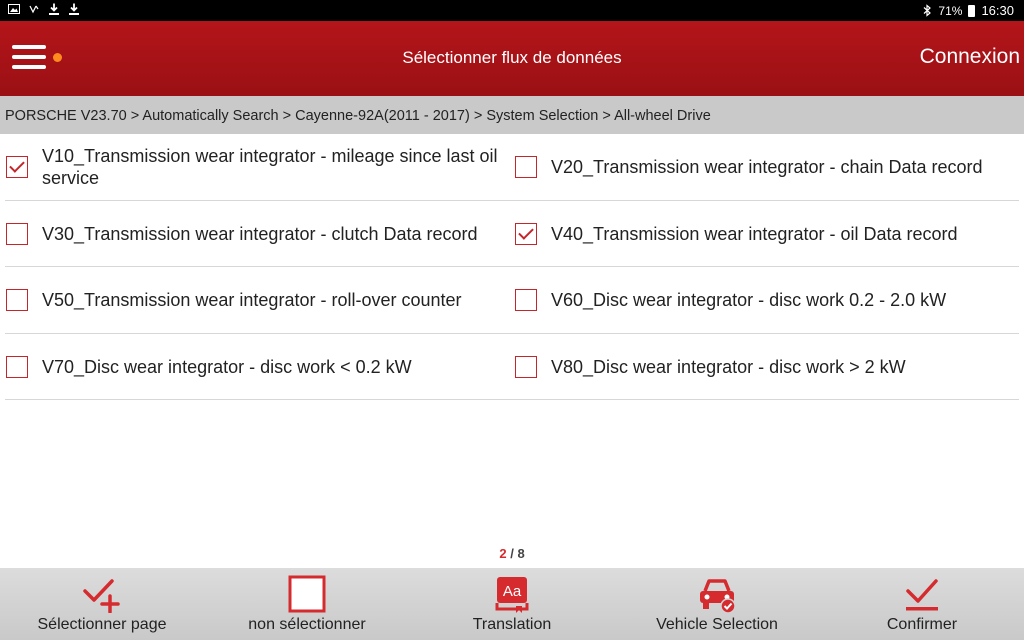 The width and height of the screenshot is (1024, 640). What do you see at coordinates (922, 595) in the screenshot?
I see `confirm-check-icon` at bounding box center [922, 595].